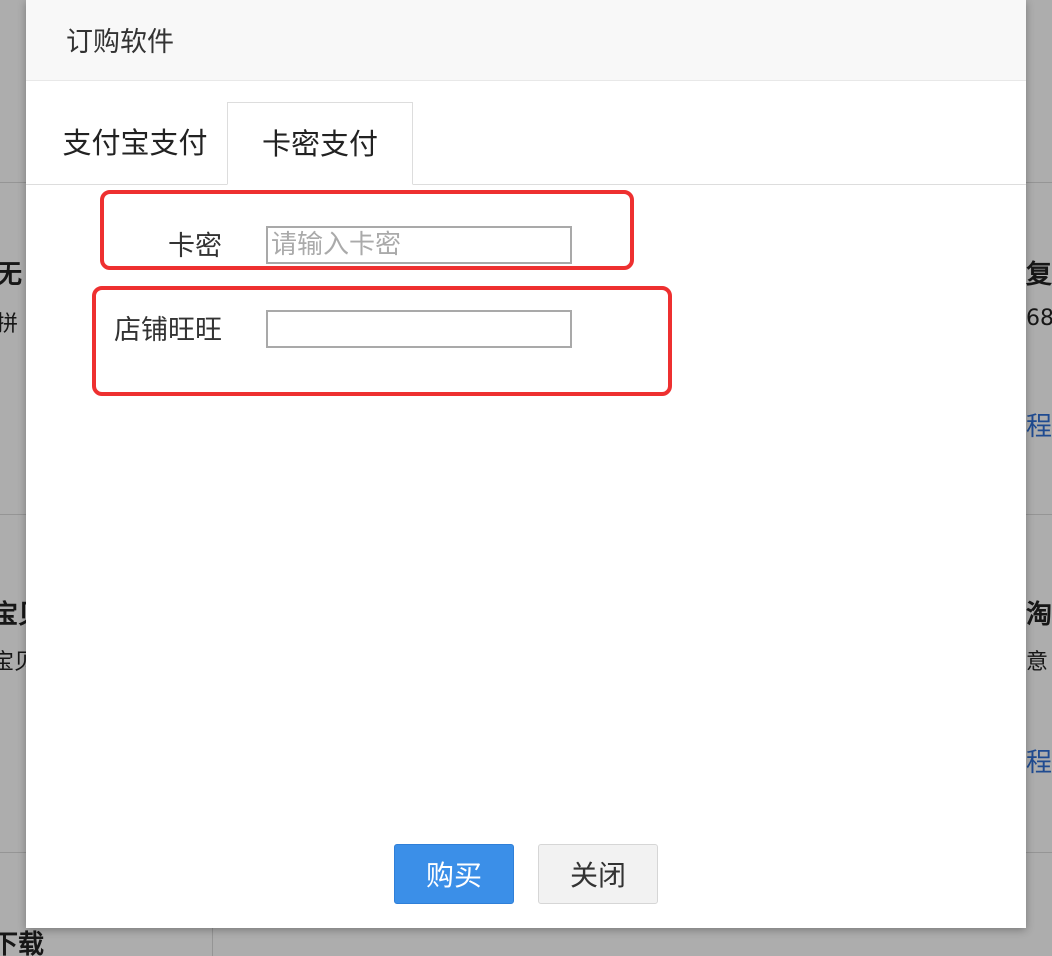 The image size is (1052, 956). What do you see at coordinates (135, 143) in the screenshot?
I see `tab-alipay-payment: 支付宝支付` at bounding box center [135, 143].